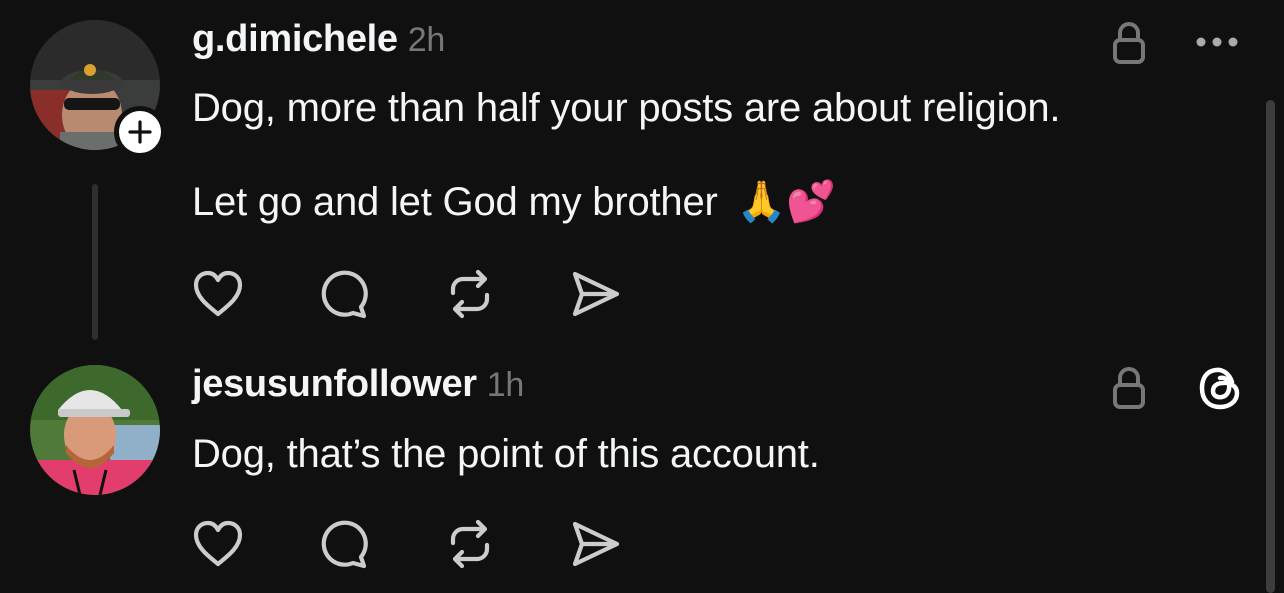  I want to click on follow-button, so click(140, 132).